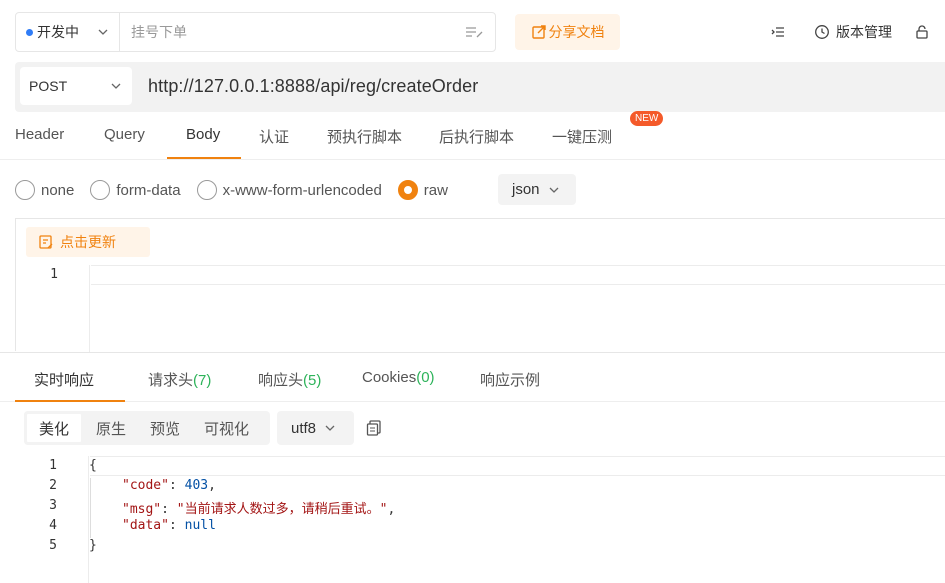  Describe the element at coordinates (407, 190) in the screenshot. I see `radio-selected-icon` at that location.